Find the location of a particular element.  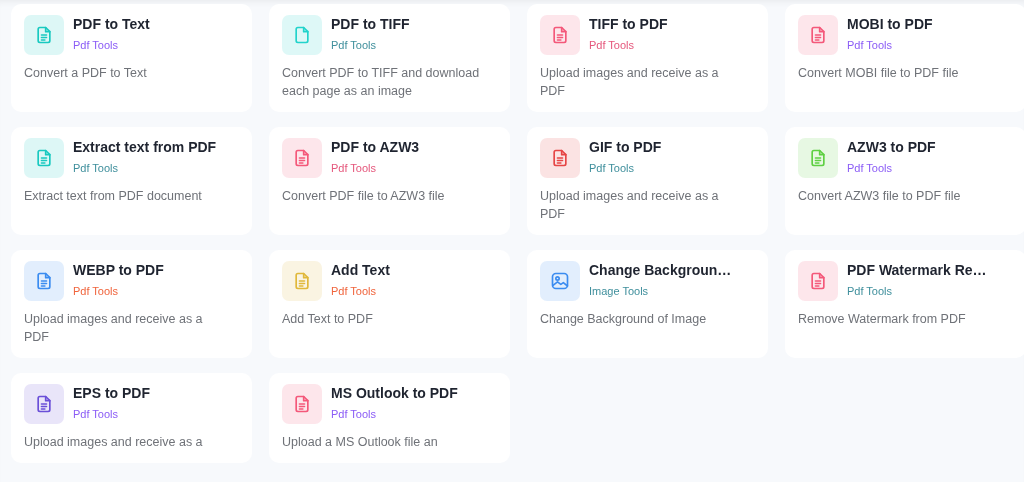

tool-card: MOBI to PDF Pdf Tools Convert MOBI file to PDF file is located at coordinates (904, 58).